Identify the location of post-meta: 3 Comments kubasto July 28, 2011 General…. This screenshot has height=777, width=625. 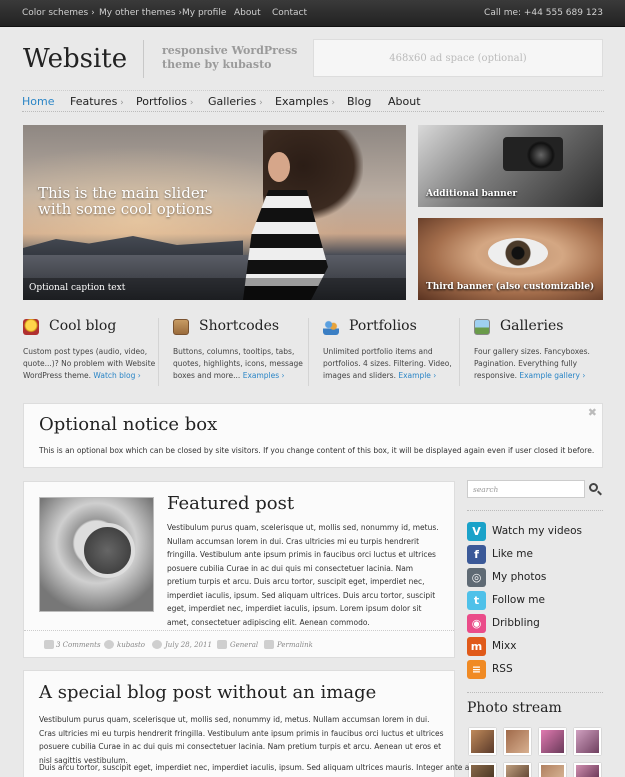
(239, 644).